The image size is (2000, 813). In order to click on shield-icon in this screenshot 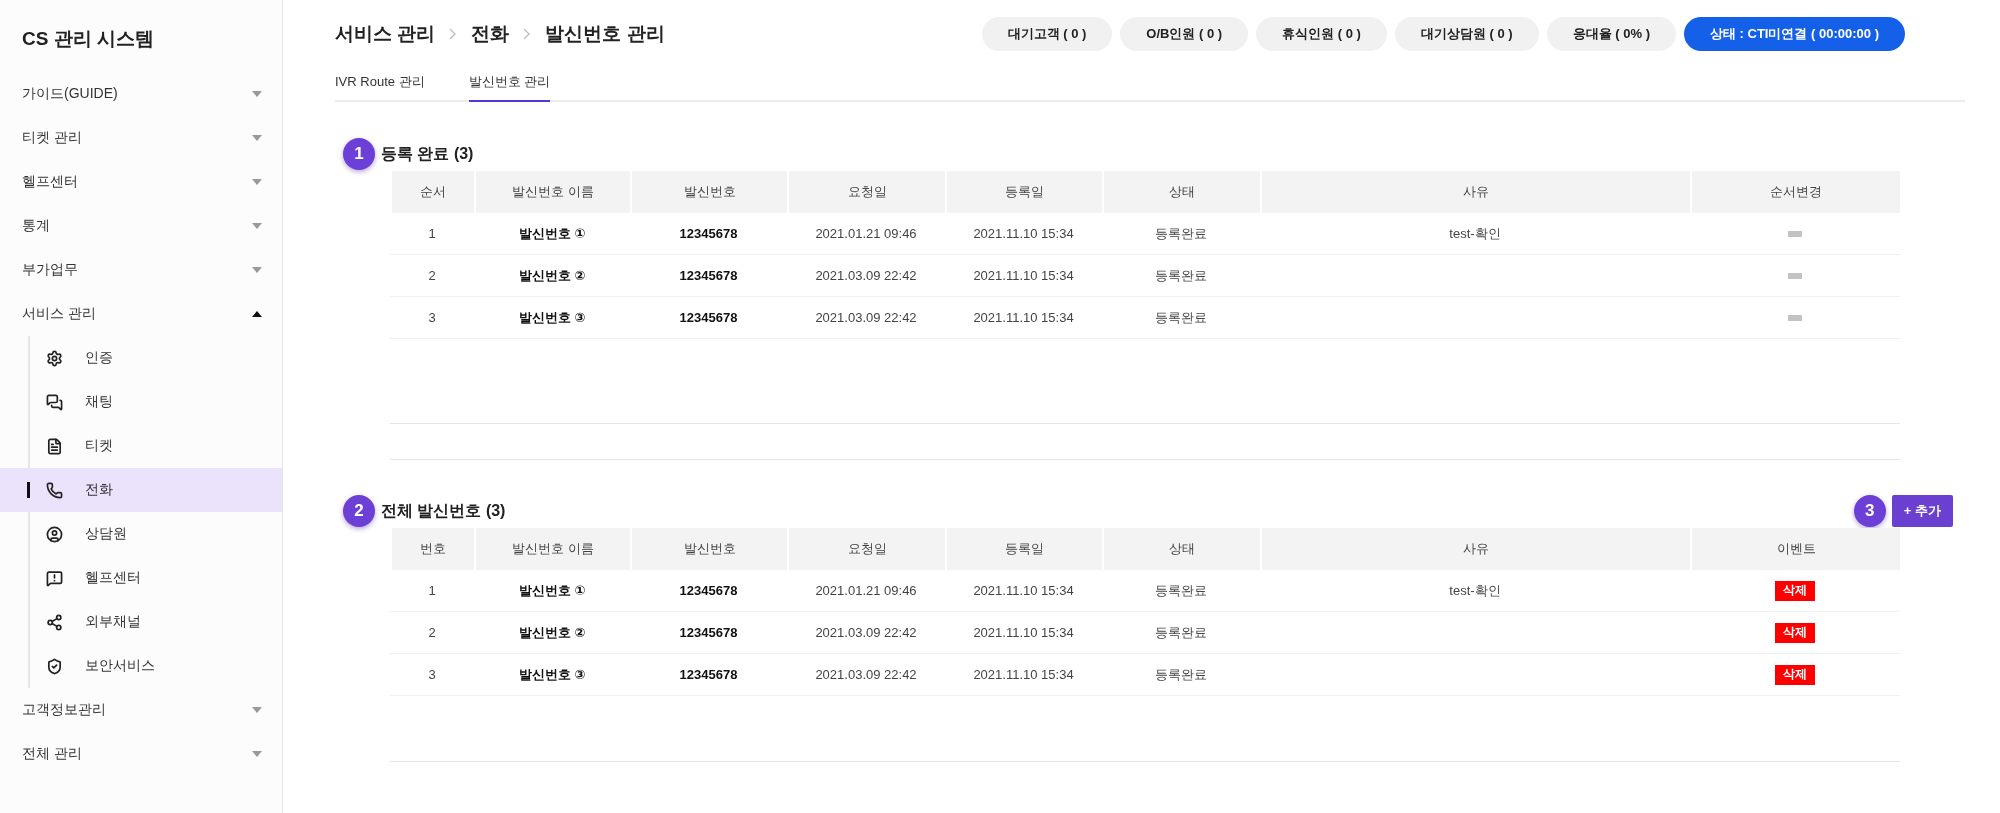, I will do `click(54, 666)`.